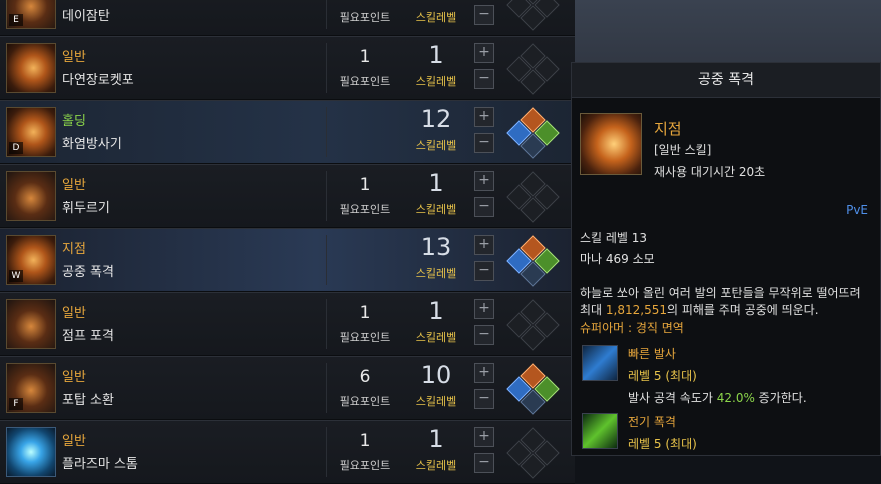  I want to click on tripod-name: 전기 폭격, so click(652, 422).